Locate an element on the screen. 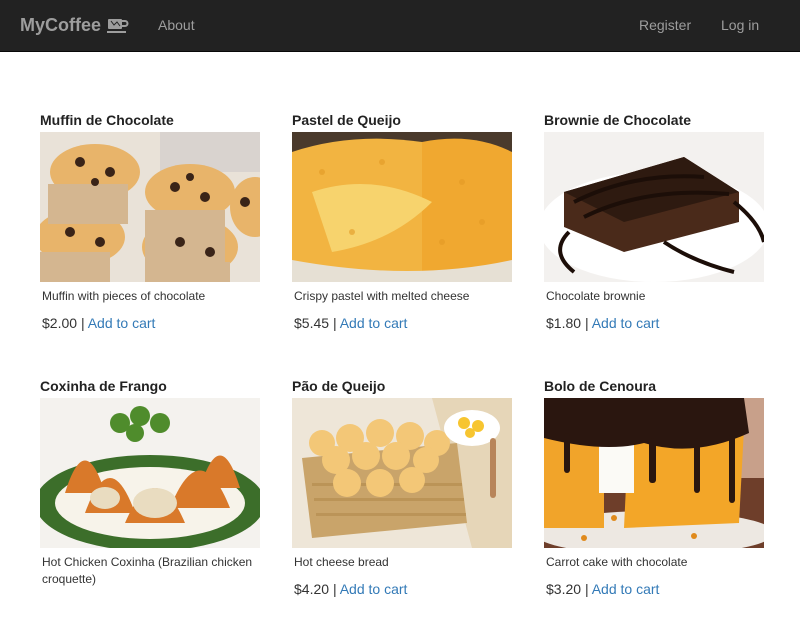  product-title: Coxinha de Frango is located at coordinates (103, 386).